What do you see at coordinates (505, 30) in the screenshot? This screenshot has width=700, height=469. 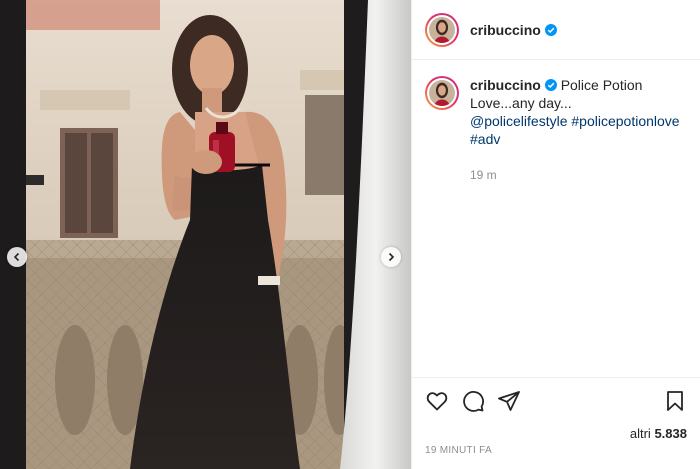 I see `header-username: cribuccino` at bounding box center [505, 30].